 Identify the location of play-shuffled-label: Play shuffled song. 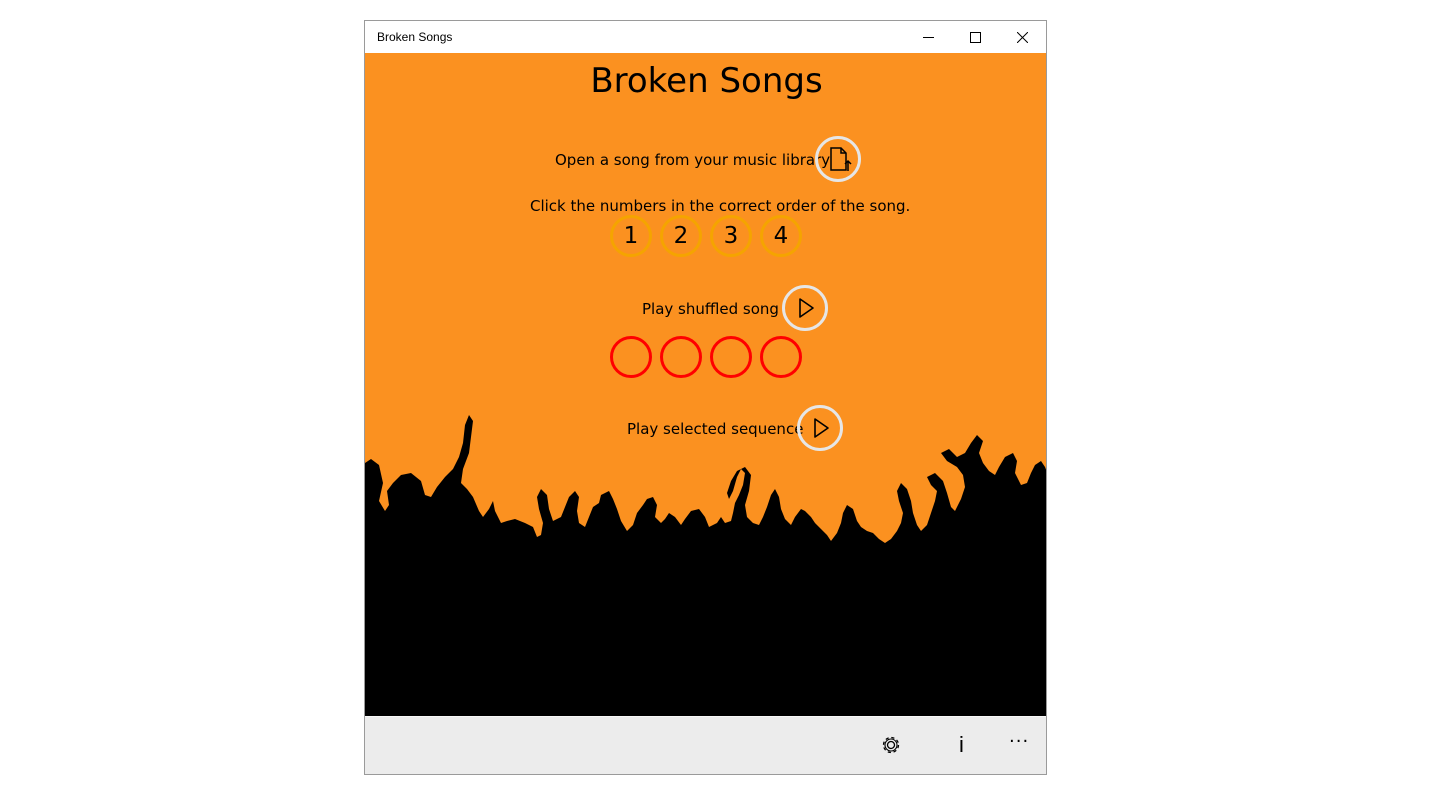
(710, 309).